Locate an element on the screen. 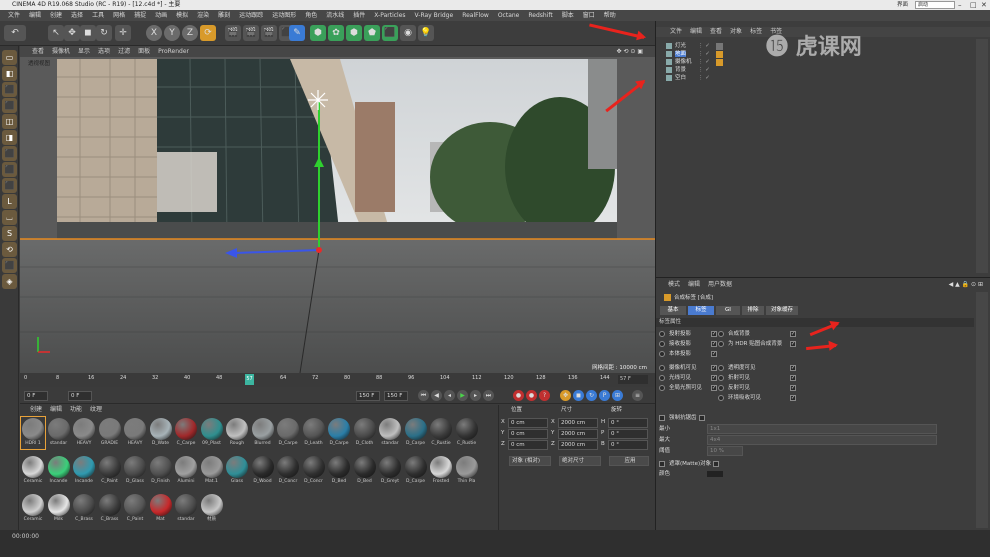 The width and height of the screenshot is (990, 557). position-field: 0 cm is located at coordinates (528, 445).